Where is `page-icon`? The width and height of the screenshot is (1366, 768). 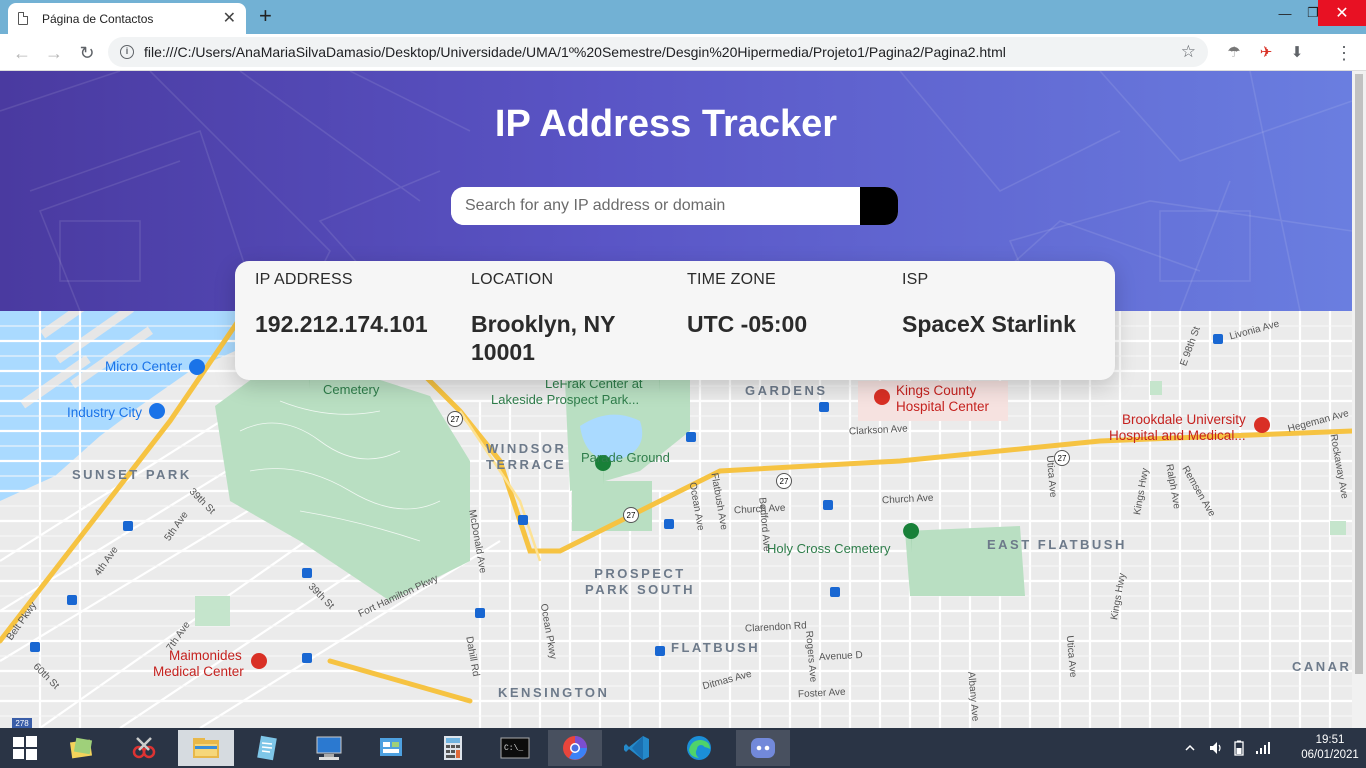
page-icon is located at coordinates (23, 18).